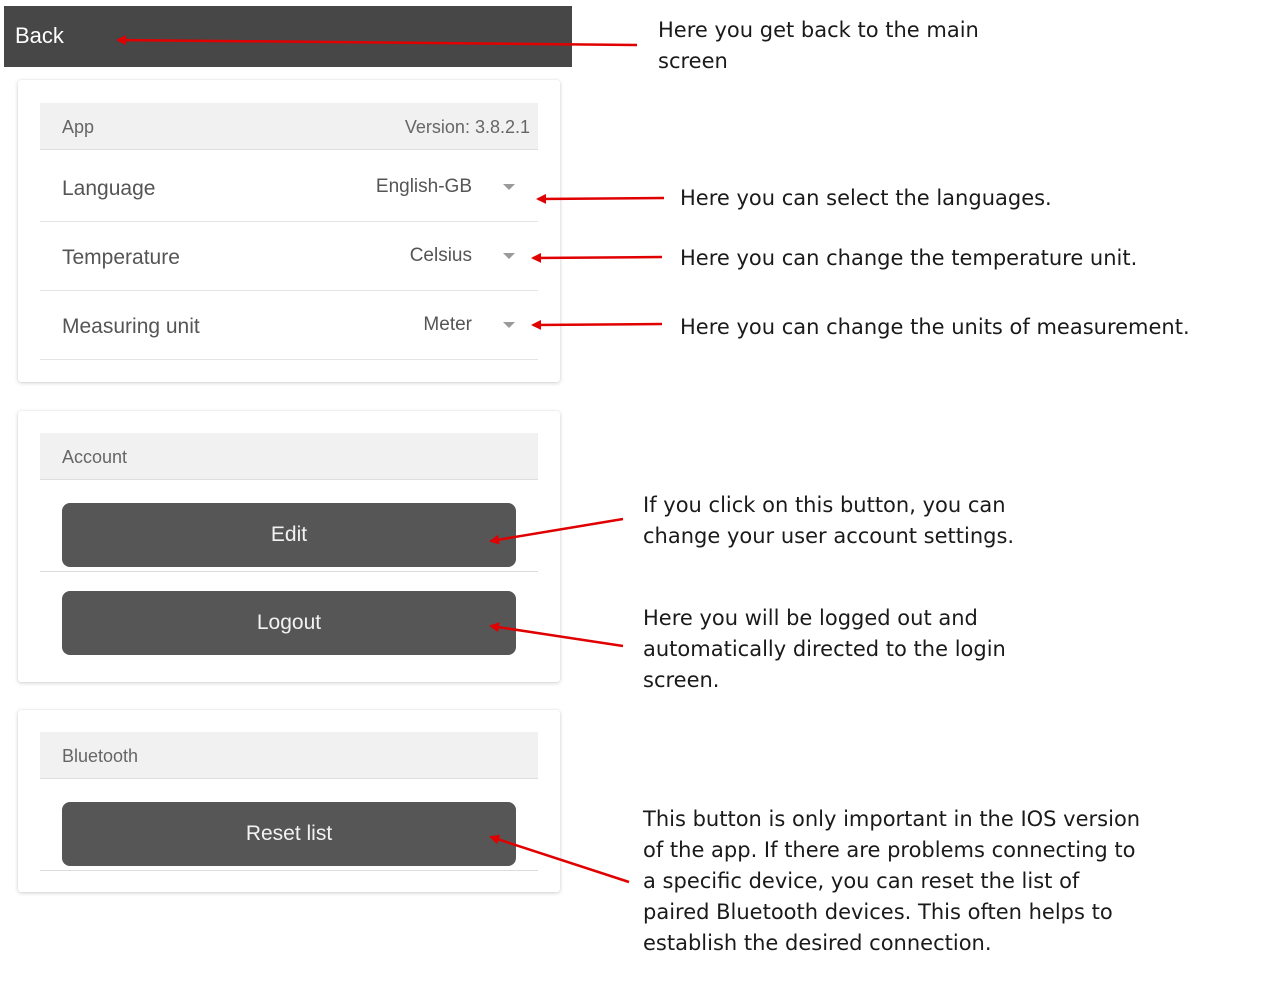 The height and width of the screenshot is (983, 1265). I want to click on arrow-back, so click(377, 41).